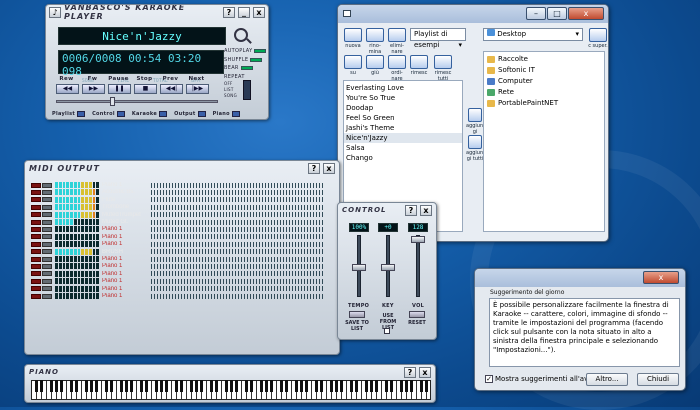 This screenshot has height=410, width=700. What do you see at coordinates (243, 60) in the screenshot?
I see `shuffle-toggle: SHUFFLE` at bounding box center [243, 60].